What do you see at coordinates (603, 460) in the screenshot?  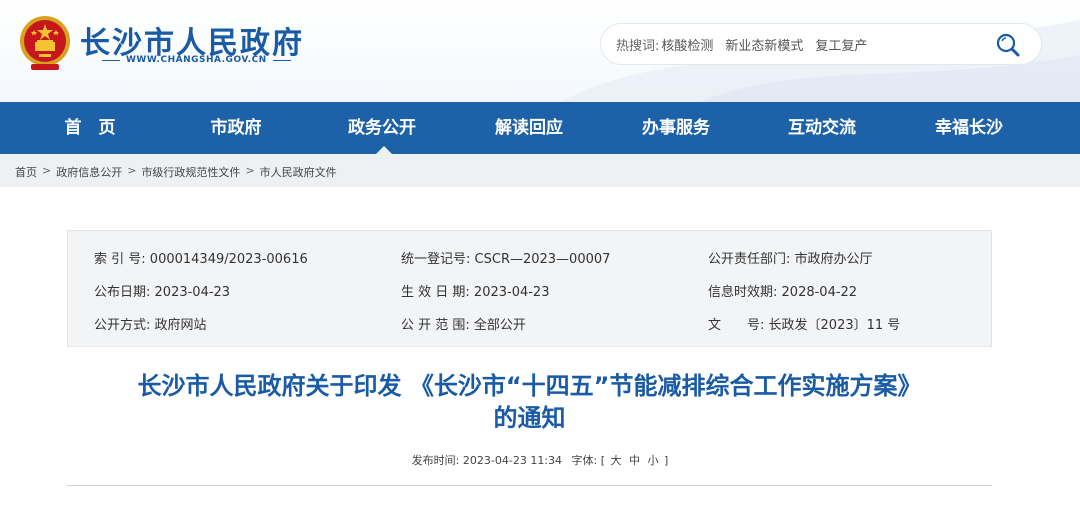 I see `font-bracket-open: [` at bounding box center [603, 460].